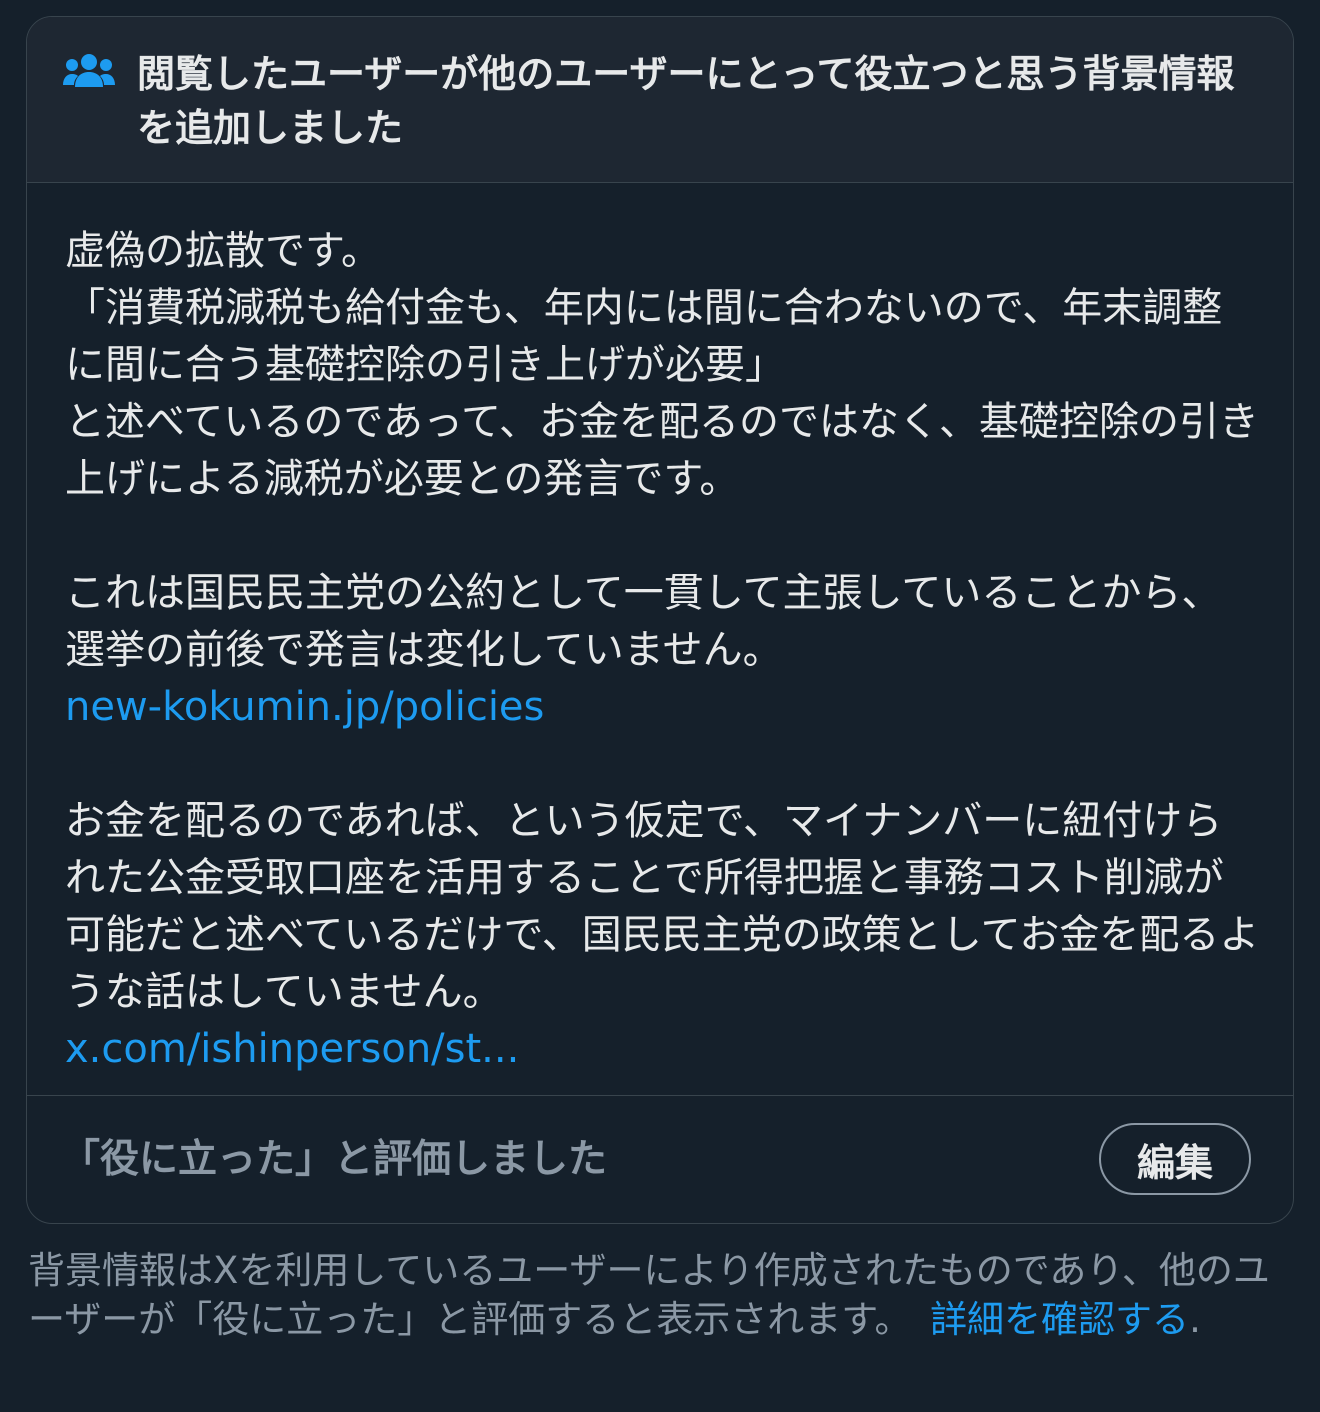 Image resolution: width=1320 pixels, height=1412 pixels. I want to click on people-icon, so click(89, 70).